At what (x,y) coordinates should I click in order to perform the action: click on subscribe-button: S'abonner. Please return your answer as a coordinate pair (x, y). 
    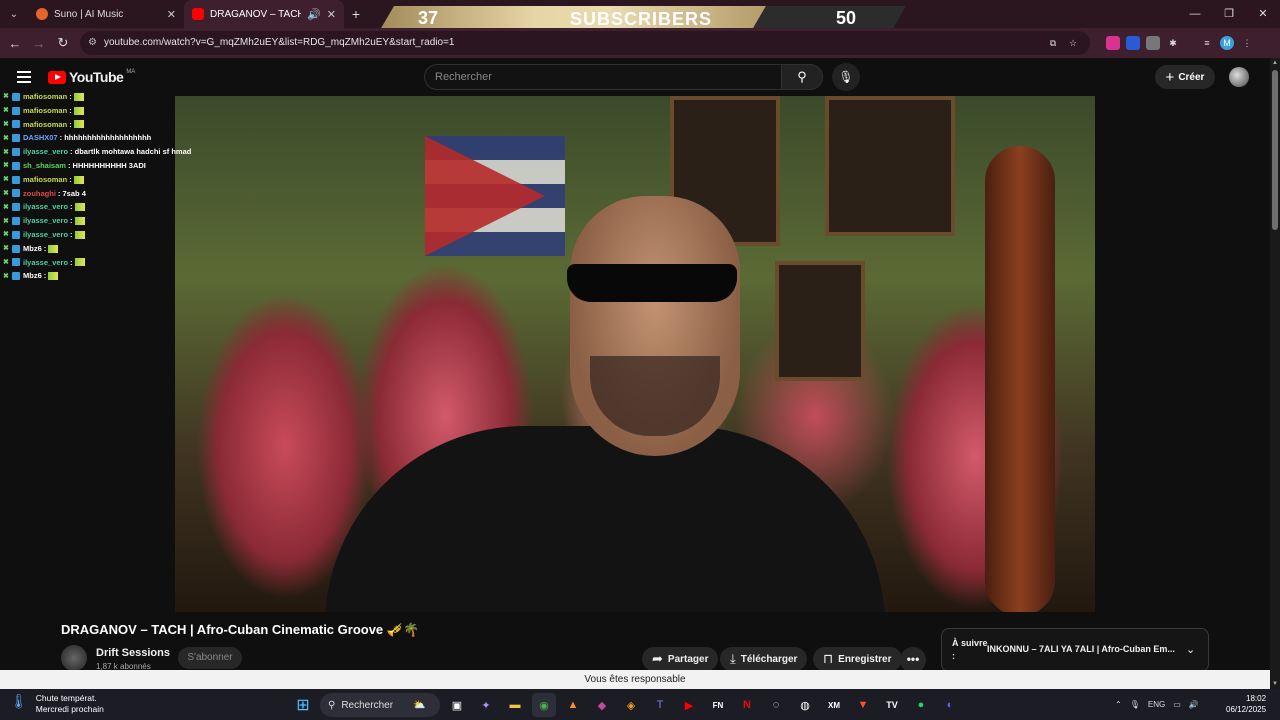
    Looking at the image, I should click on (210, 658).